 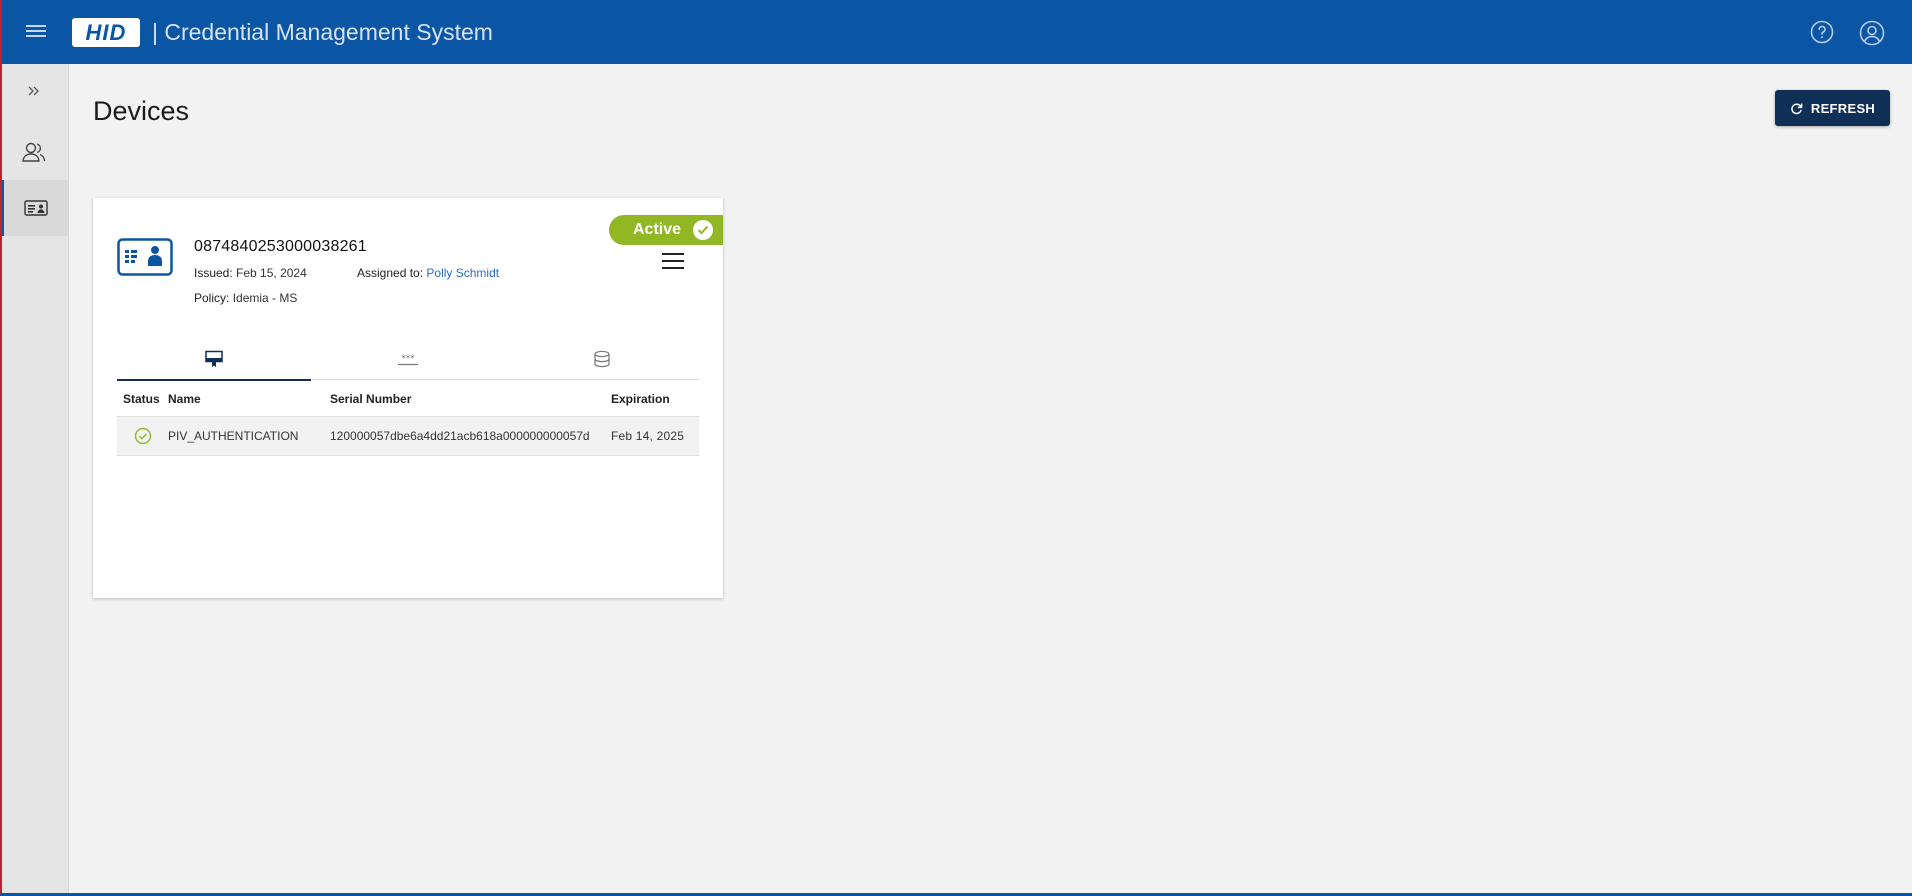 I want to click on device-tabs: ***, so click(x=408, y=359).